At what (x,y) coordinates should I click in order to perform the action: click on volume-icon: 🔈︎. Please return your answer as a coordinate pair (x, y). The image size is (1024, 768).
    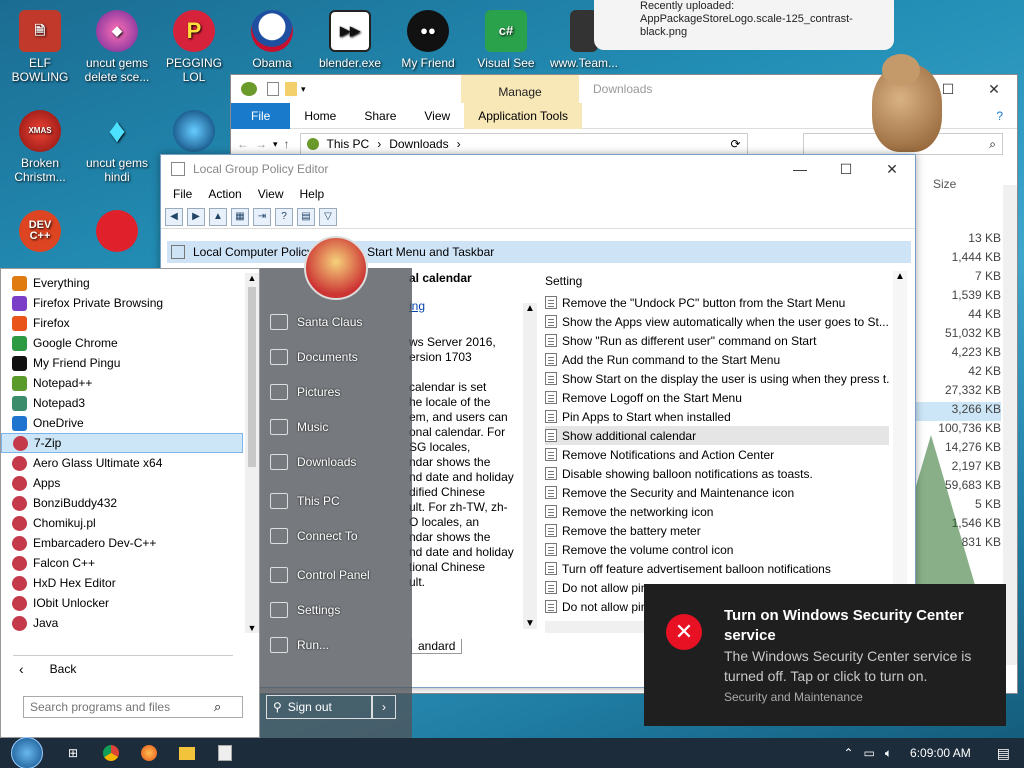
    Looking at the image, I should click on (888, 753).